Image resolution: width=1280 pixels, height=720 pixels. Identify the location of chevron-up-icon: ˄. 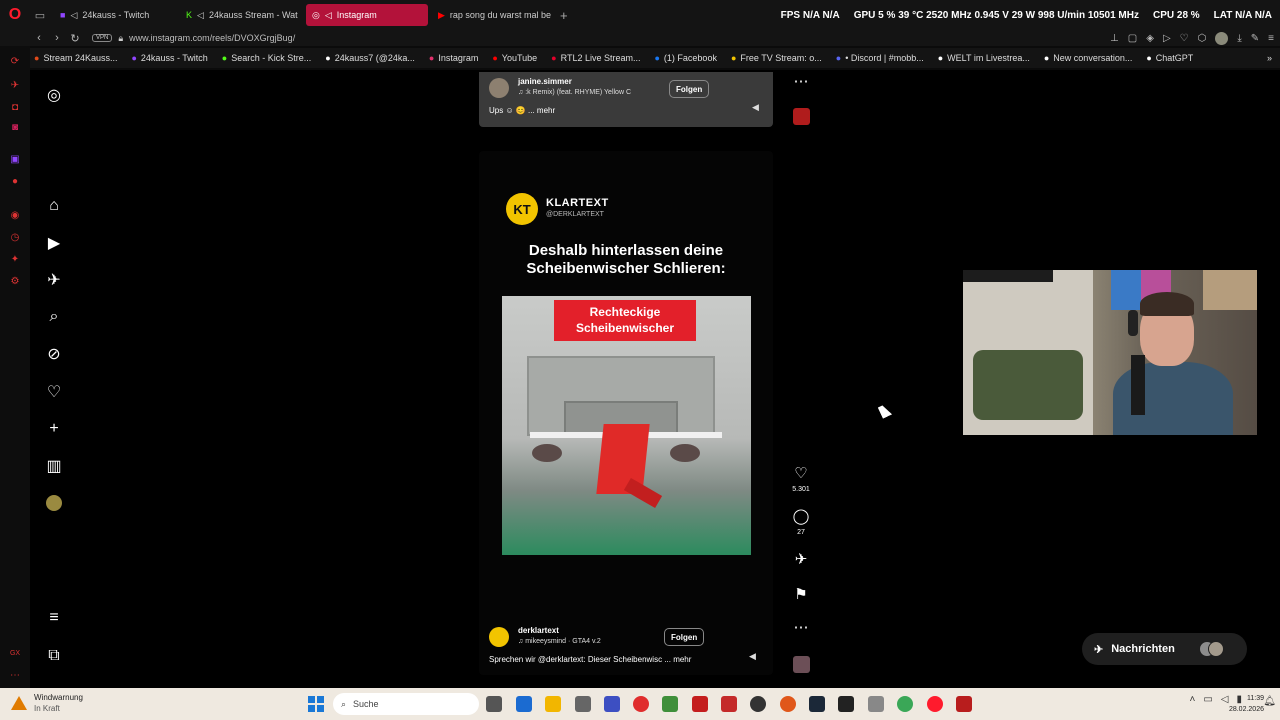
(1192, 699).